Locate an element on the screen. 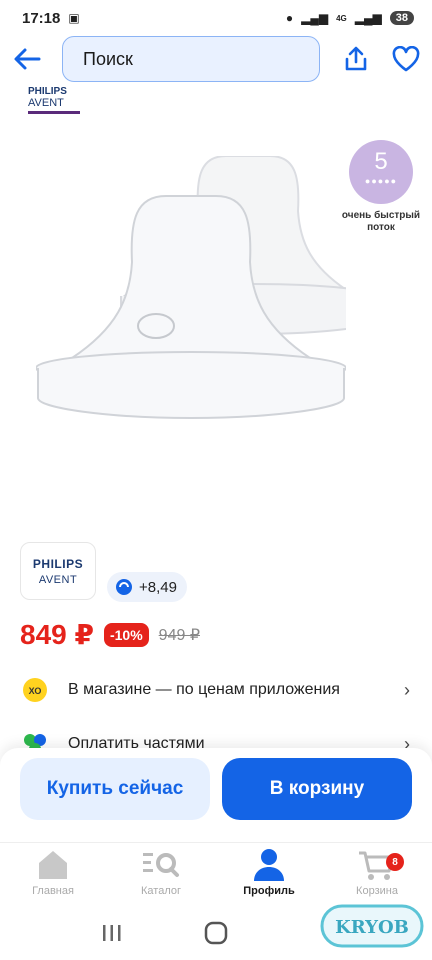 This screenshot has height=960, width=432. search-input: Поиск is located at coordinates (191, 59).